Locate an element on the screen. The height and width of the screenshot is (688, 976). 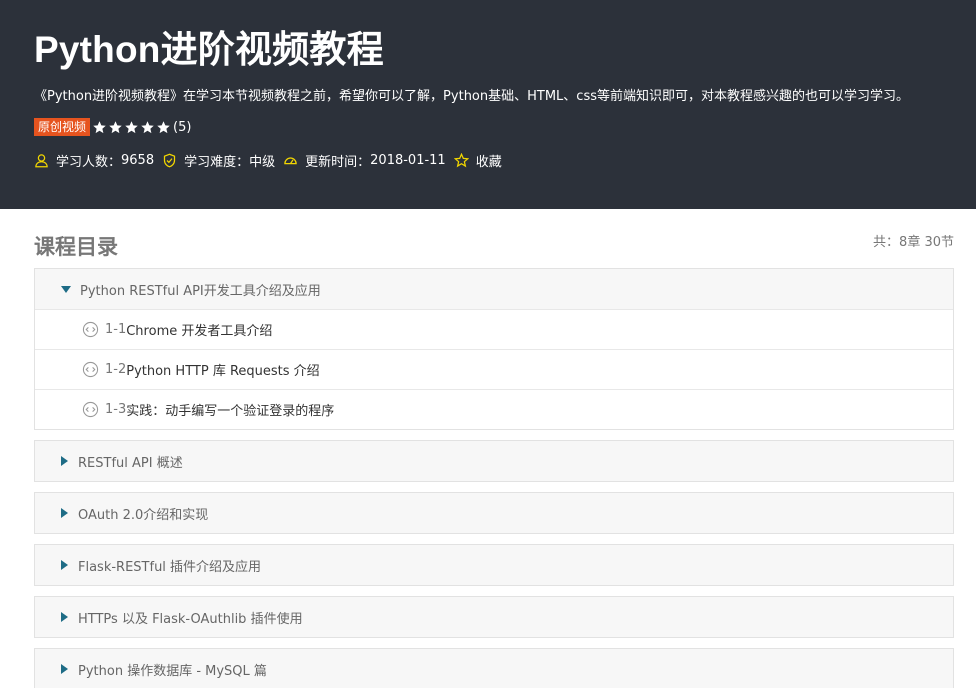
chapter: HTTPs 以及 Flask-OAuthlib 插件使用 is located at coordinates (494, 617).